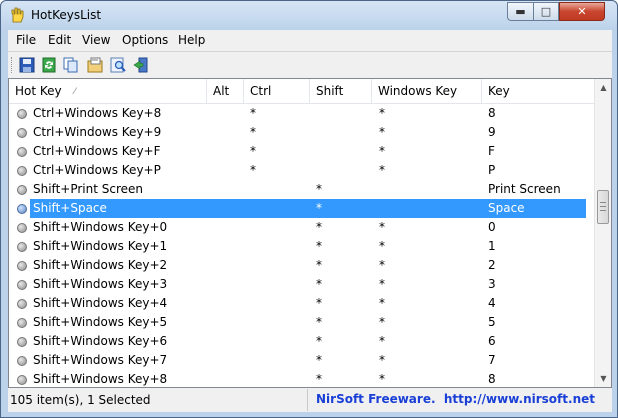  I want to click on column-header-hot-key: Hot Key ⁄, so click(108, 91).